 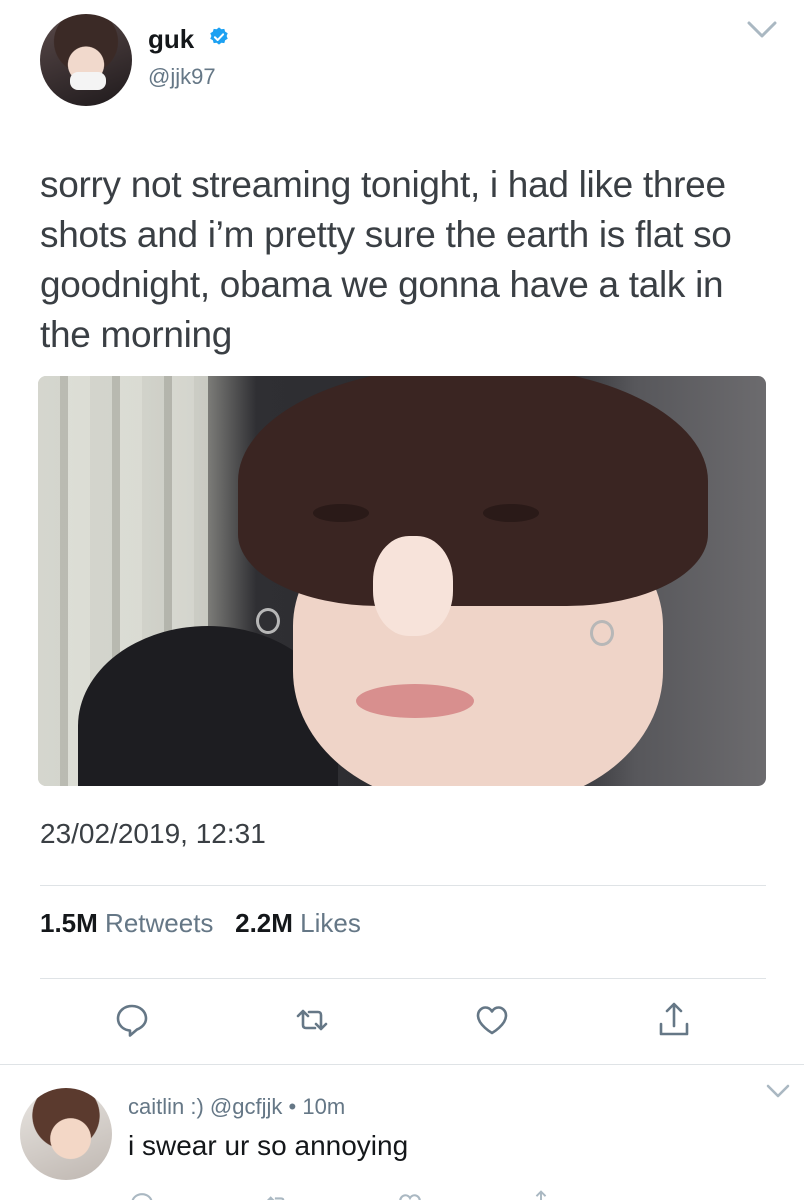 What do you see at coordinates (324, 1106) in the screenshot?
I see `reply-time: 10m` at bounding box center [324, 1106].